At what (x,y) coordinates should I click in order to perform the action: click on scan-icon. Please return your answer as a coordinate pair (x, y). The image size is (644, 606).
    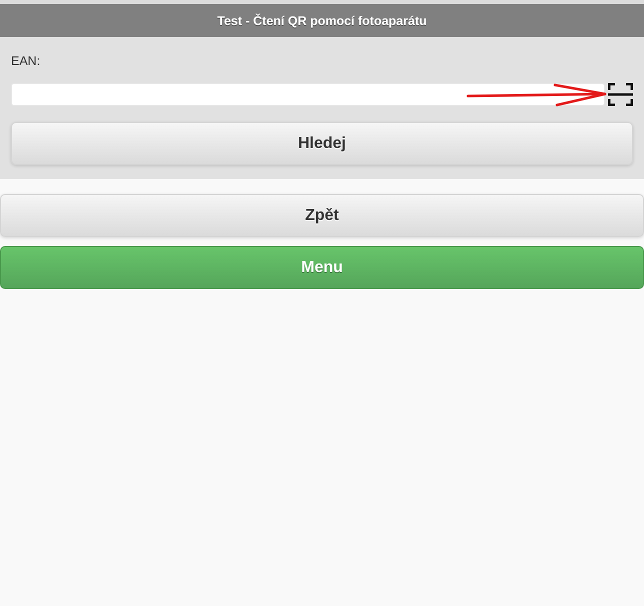
    Looking at the image, I should click on (620, 94).